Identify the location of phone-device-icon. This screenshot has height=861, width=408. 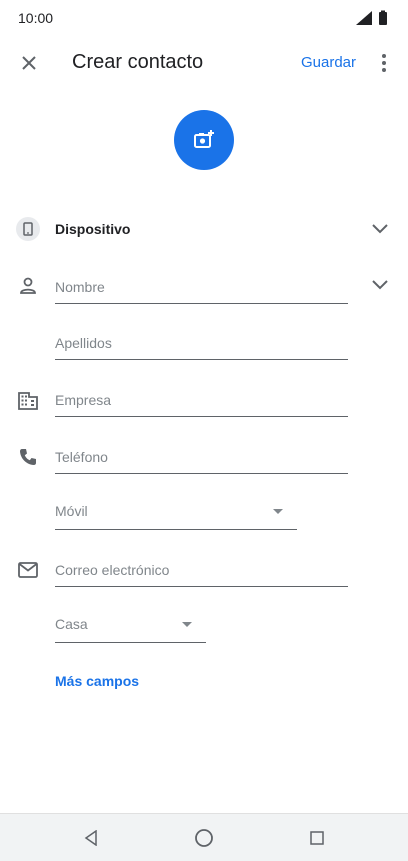
(28, 229).